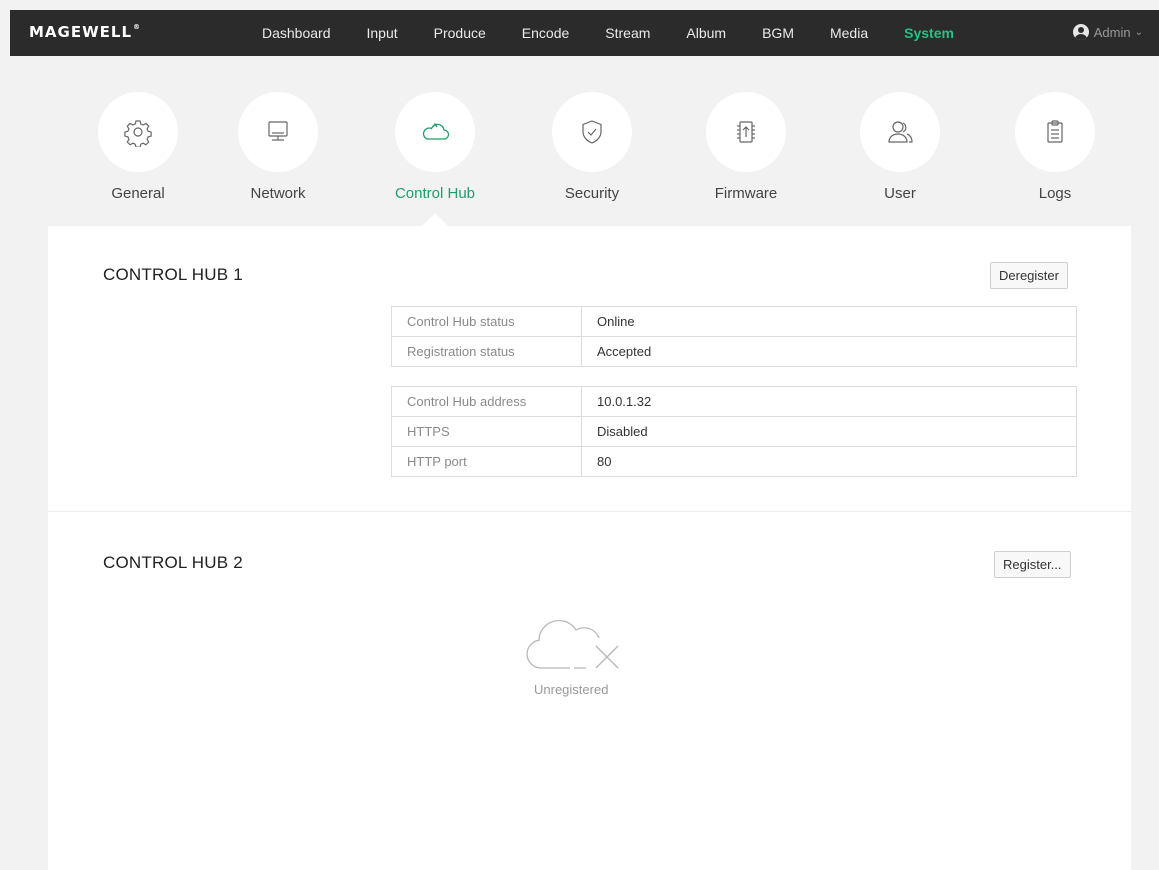 The width and height of the screenshot is (1159, 870). I want to click on tile-network: Network, so click(278, 147).